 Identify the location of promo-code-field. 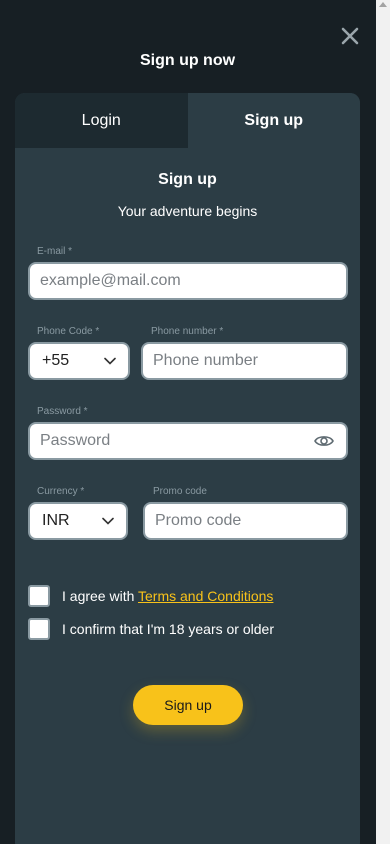
(245, 521).